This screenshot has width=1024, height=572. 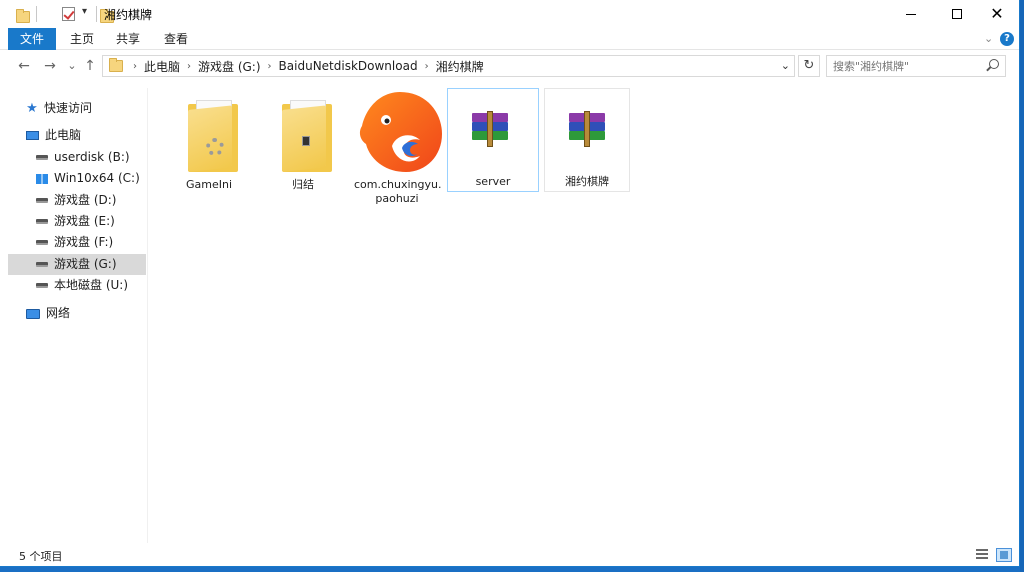 What do you see at coordinates (509, 39) in the screenshot?
I see `ribbon-tabs: 文件 主页 共享 查看 ⌄ ?` at bounding box center [509, 39].